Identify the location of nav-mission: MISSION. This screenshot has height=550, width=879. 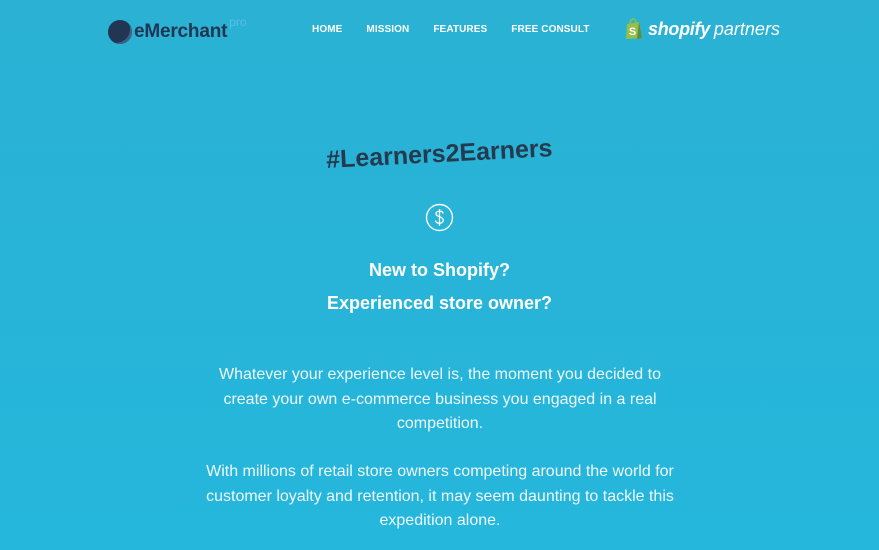
(387, 29).